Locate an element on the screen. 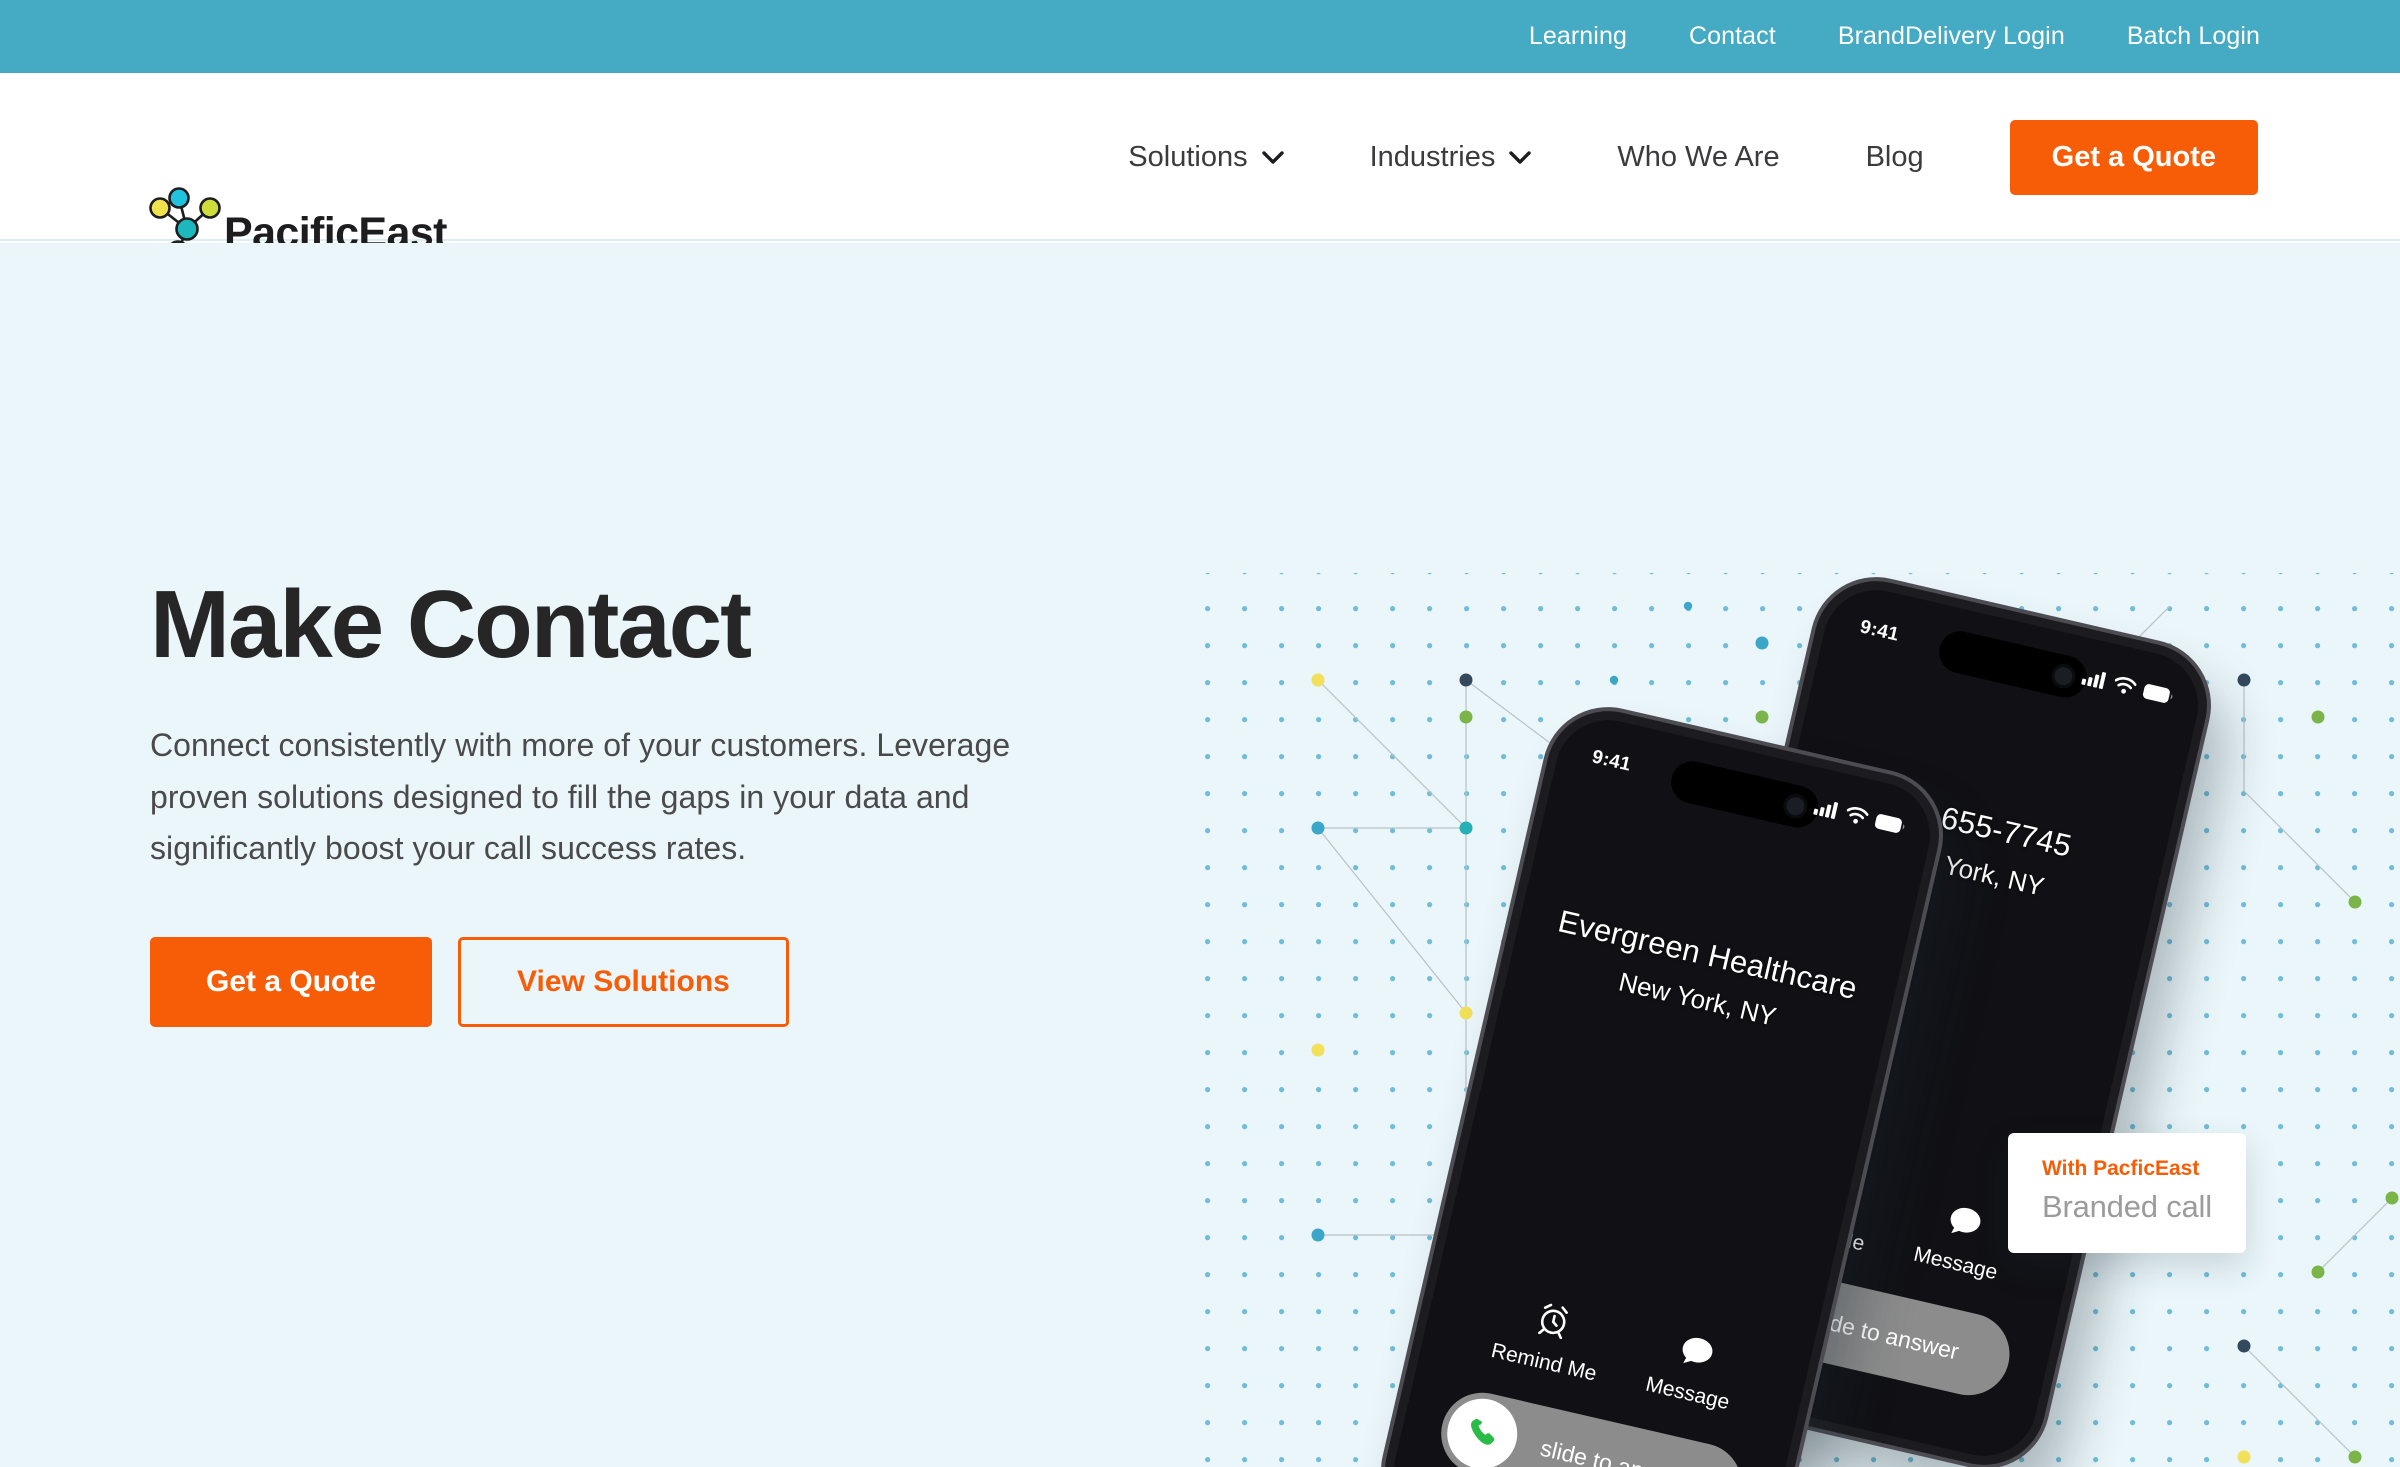 The height and width of the screenshot is (1467, 2400). page-title: Make Contact is located at coordinates (451, 624).